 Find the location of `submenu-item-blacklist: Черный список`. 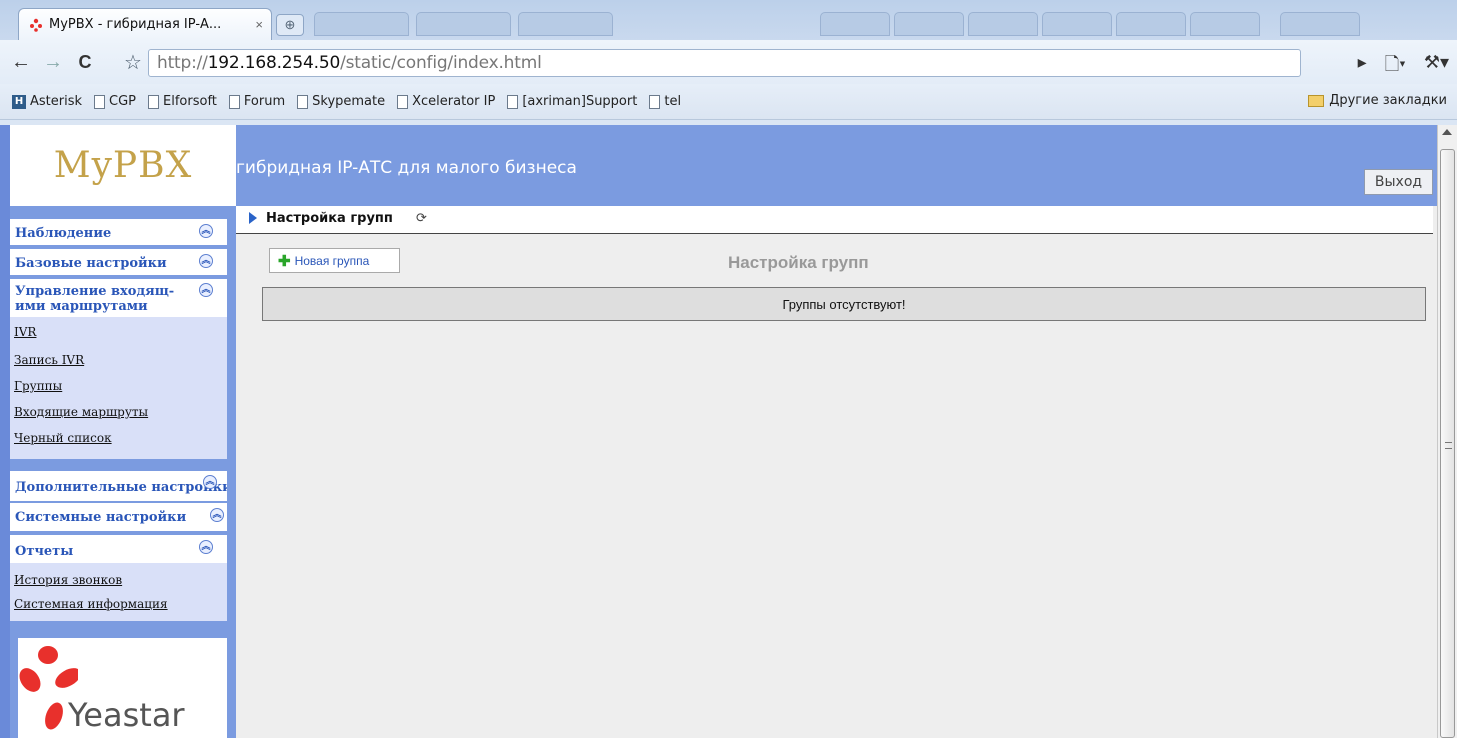

submenu-item-blacklist: Черный список is located at coordinates (63, 438).